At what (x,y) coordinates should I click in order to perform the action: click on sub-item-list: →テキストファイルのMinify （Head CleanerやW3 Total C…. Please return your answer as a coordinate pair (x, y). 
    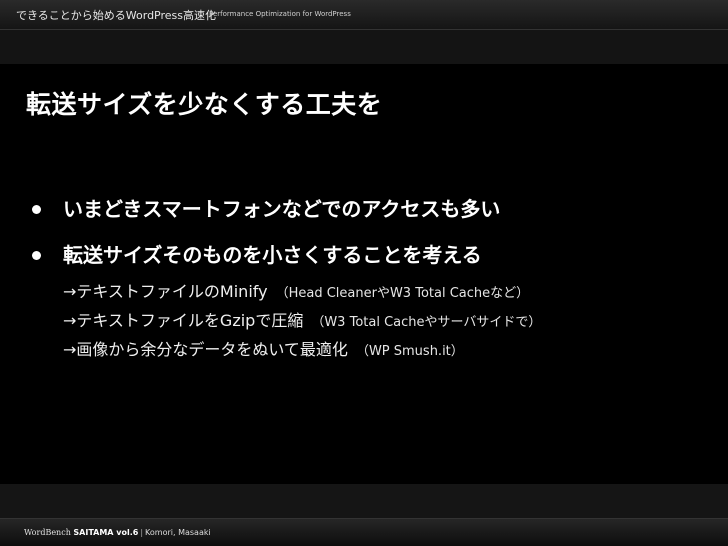
    Looking at the image, I should click on (370, 321).